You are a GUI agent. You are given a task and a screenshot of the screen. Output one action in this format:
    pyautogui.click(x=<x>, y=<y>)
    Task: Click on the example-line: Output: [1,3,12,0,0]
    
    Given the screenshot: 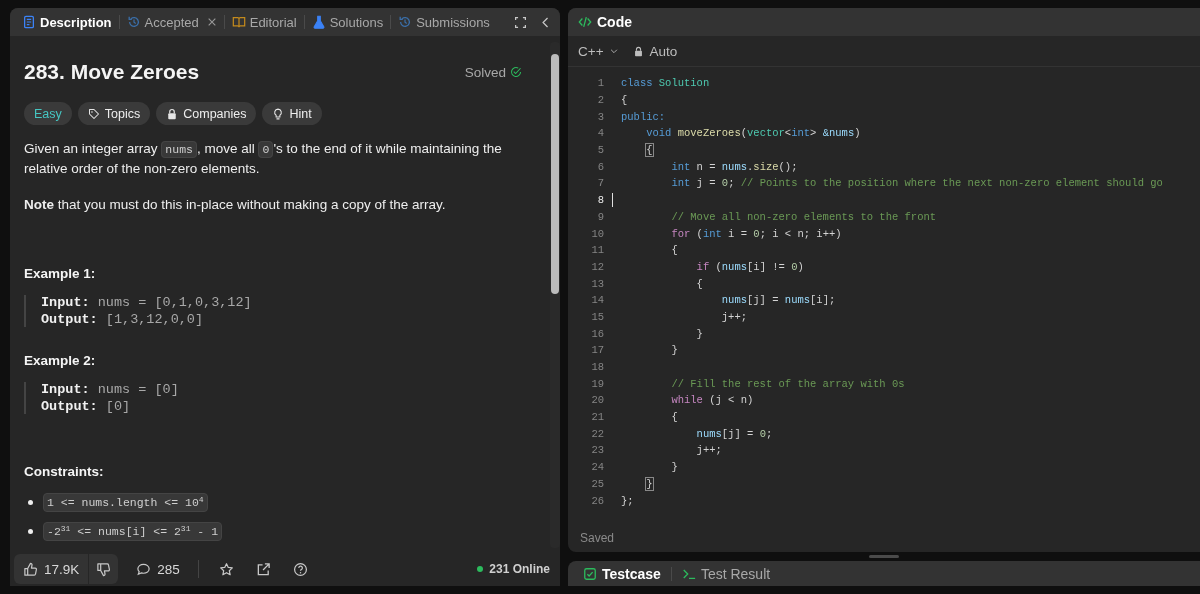 What is the action you would take?
    pyautogui.click(x=123, y=319)
    